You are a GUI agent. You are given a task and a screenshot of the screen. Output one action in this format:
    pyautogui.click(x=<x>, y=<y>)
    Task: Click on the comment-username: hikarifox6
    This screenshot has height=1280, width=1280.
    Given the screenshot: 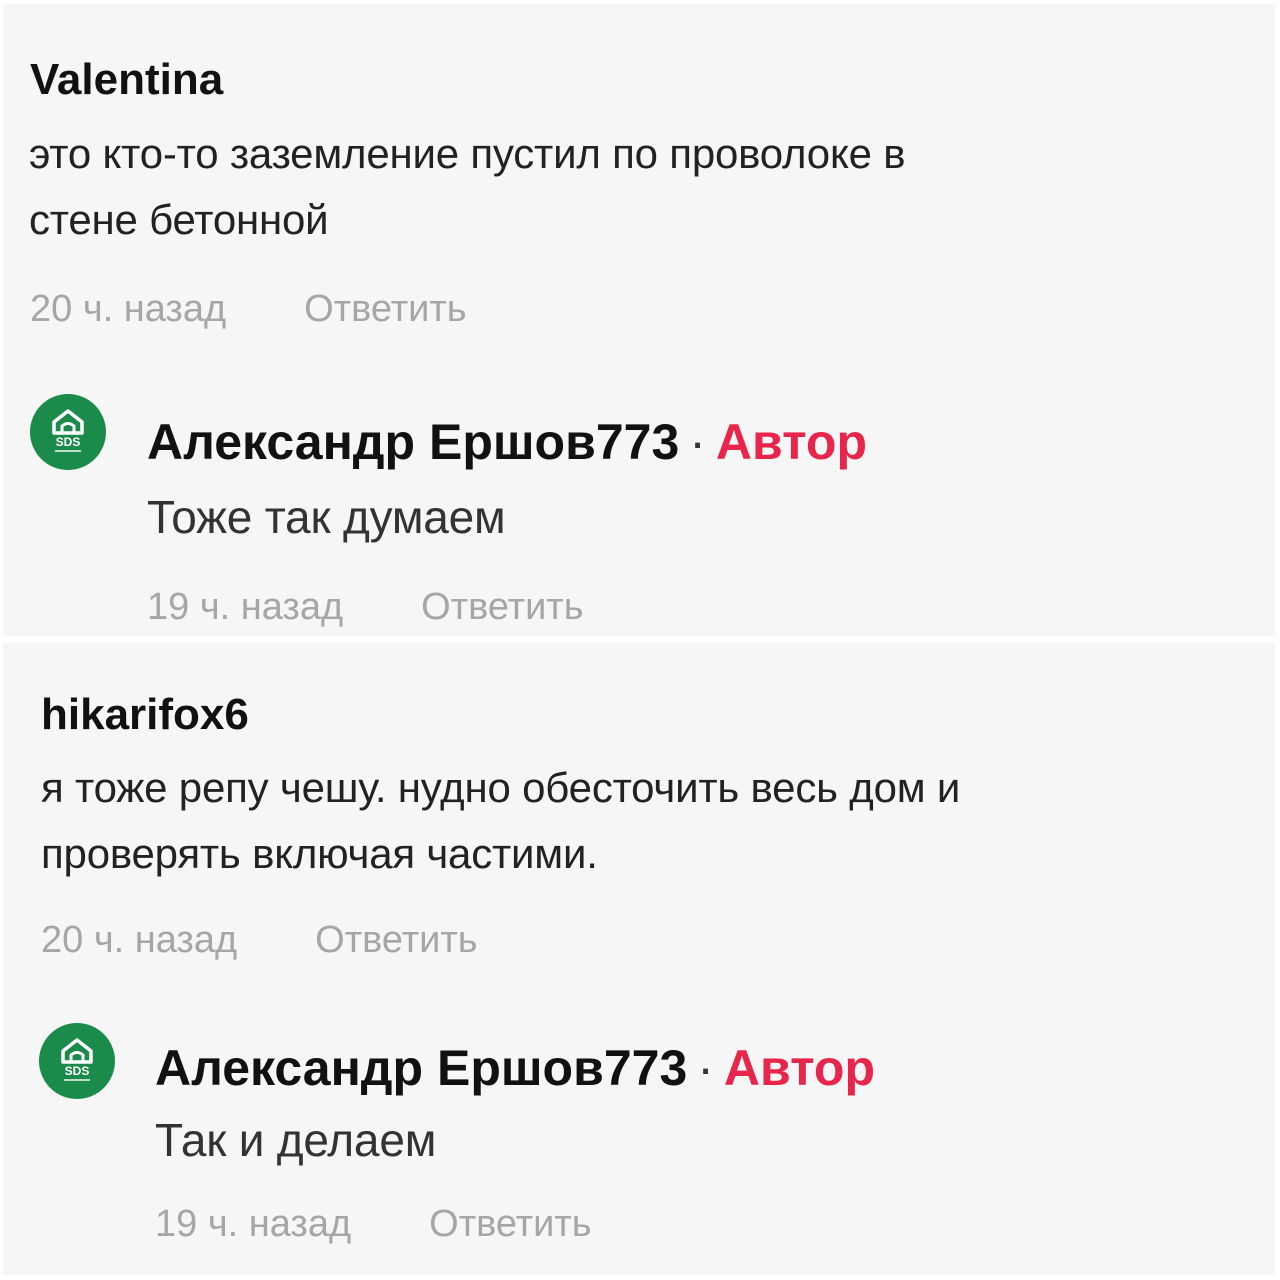 What is the action you would take?
    pyautogui.click(x=145, y=715)
    